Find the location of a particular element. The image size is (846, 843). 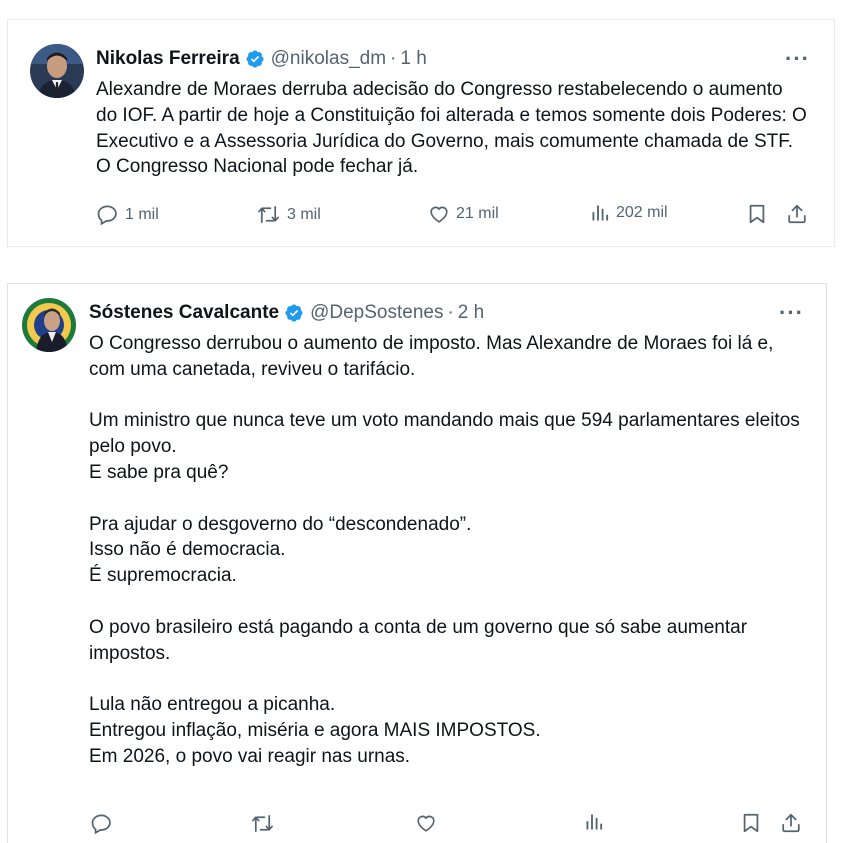

like-button is located at coordinates (426, 823).